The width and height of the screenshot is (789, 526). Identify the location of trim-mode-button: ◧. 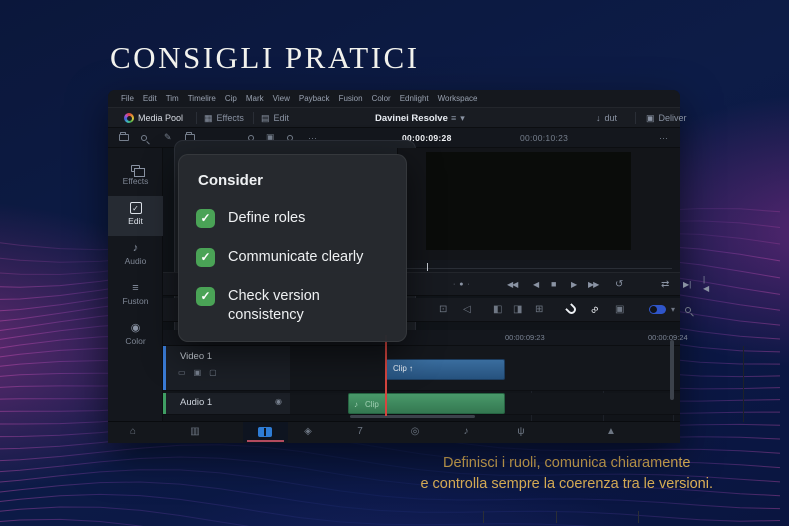
(497, 309).